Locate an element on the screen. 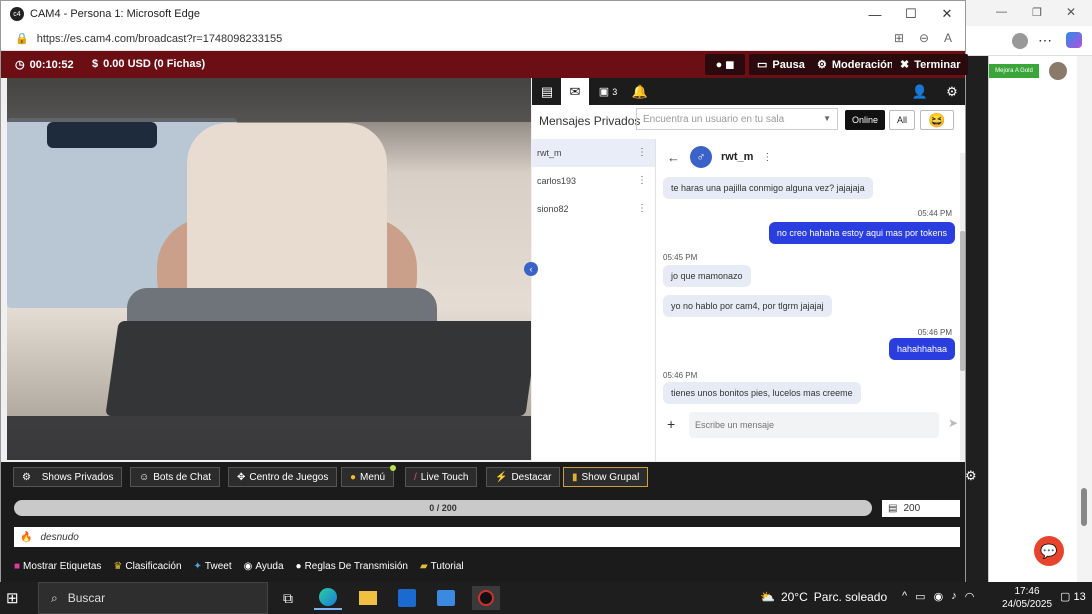 This screenshot has height=614, width=1092. profile-avatar-icon is located at coordinates (1020, 41).